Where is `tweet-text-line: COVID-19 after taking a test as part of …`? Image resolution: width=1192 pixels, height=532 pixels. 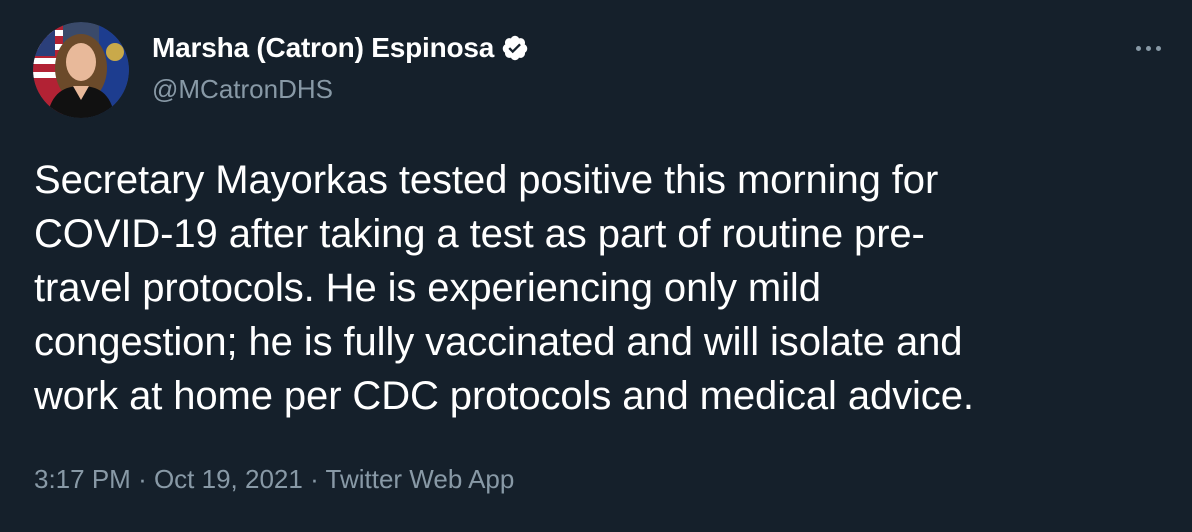 tweet-text-line: COVID-19 after taking a test as part of … is located at coordinates (479, 234).